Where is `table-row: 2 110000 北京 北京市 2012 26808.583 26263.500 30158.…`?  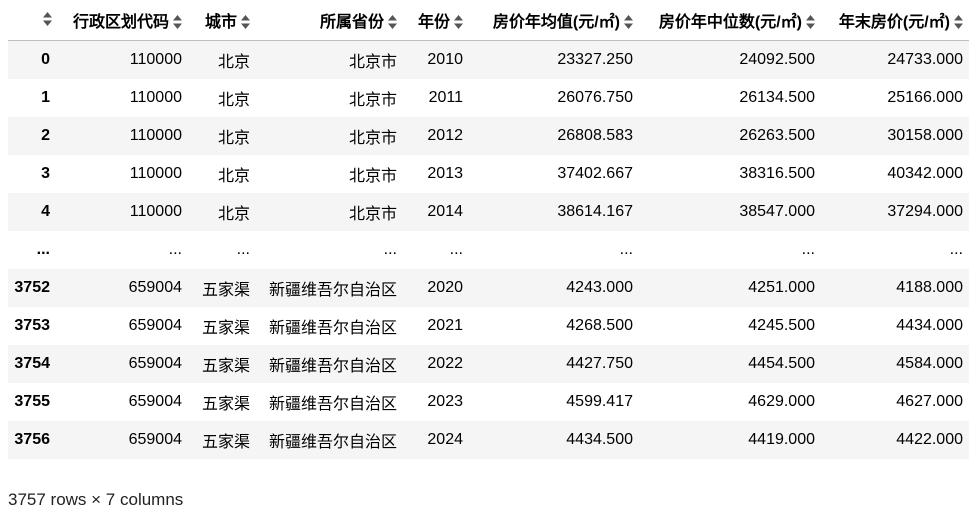
table-row: 2 110000 北京 北京市 2012 26808.583 26263.500 30158.… is located at coordinates (488, 135).